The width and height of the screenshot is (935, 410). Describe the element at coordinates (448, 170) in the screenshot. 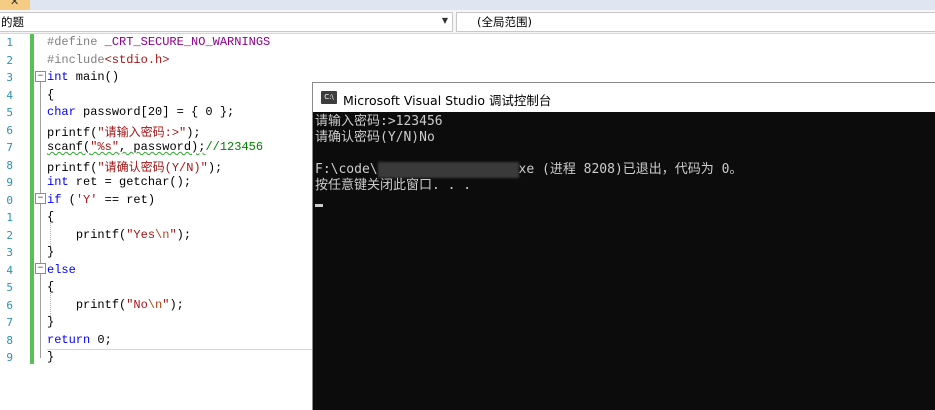

I see `redacted-path: XXXXXXXXXXXXXXXXXX` at that location.